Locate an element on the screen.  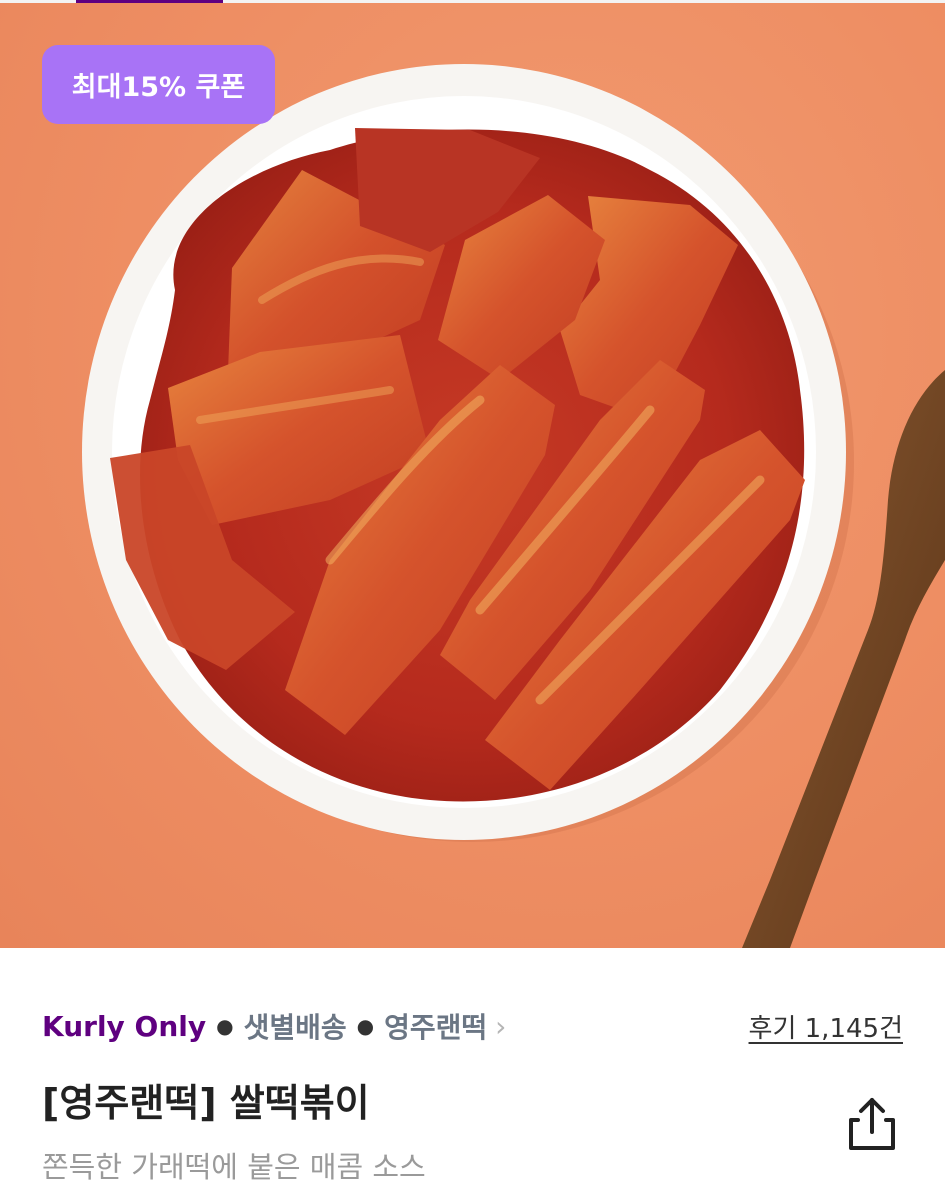
share-button is located at coordinates (872, 1124).